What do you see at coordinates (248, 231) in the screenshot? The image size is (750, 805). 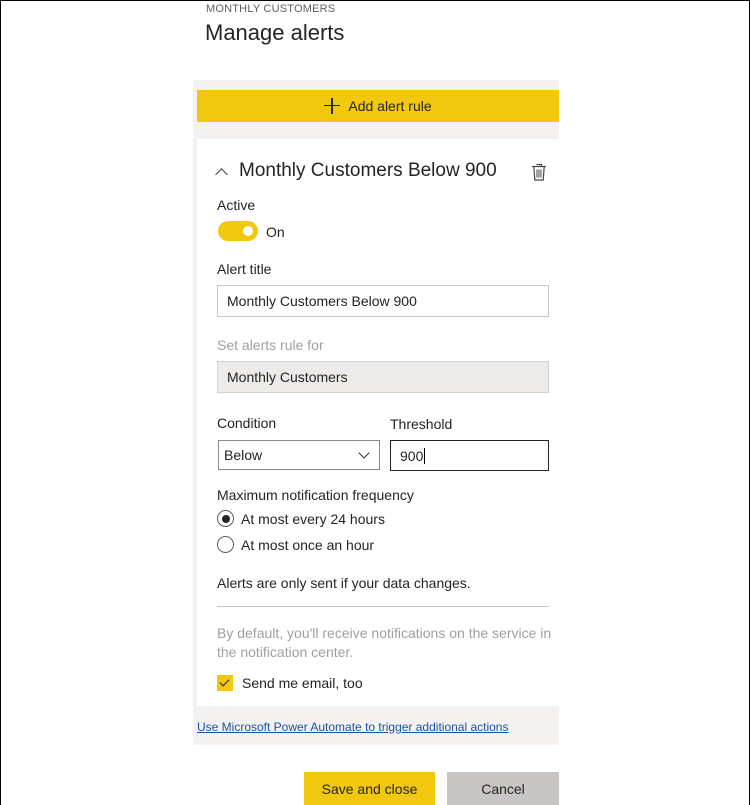 I see `toggle-knob` at bounding box center [248, 231].